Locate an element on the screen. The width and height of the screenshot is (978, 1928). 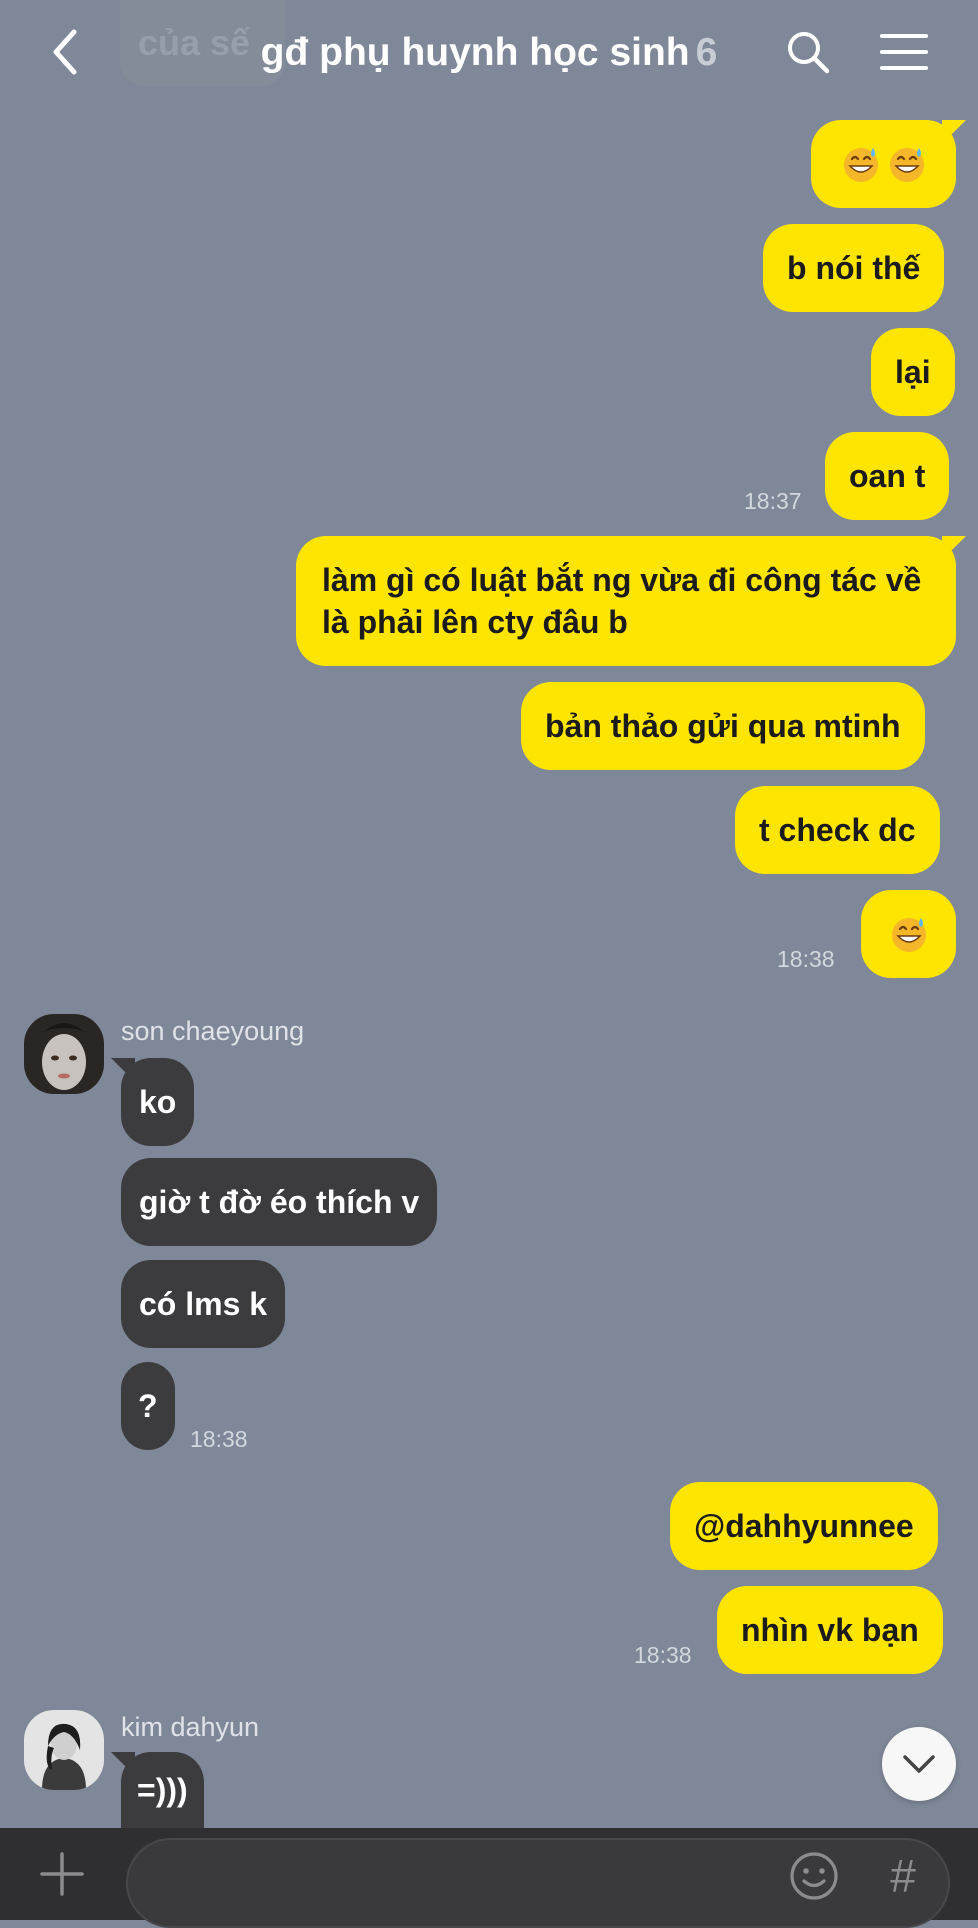
faded-previous-message: của sế is located at coordinates (202, 43).